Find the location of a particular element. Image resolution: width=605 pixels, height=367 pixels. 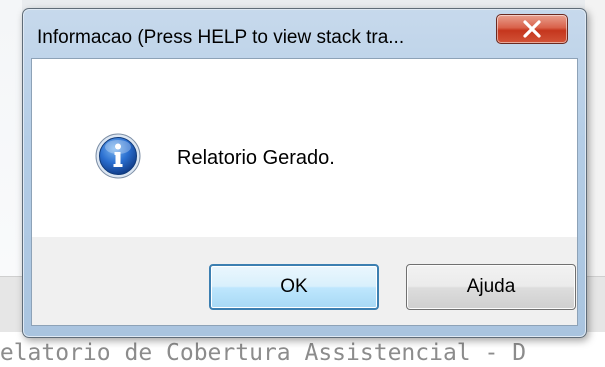

help-button: Ajuda is located at coordinates (491, 287).